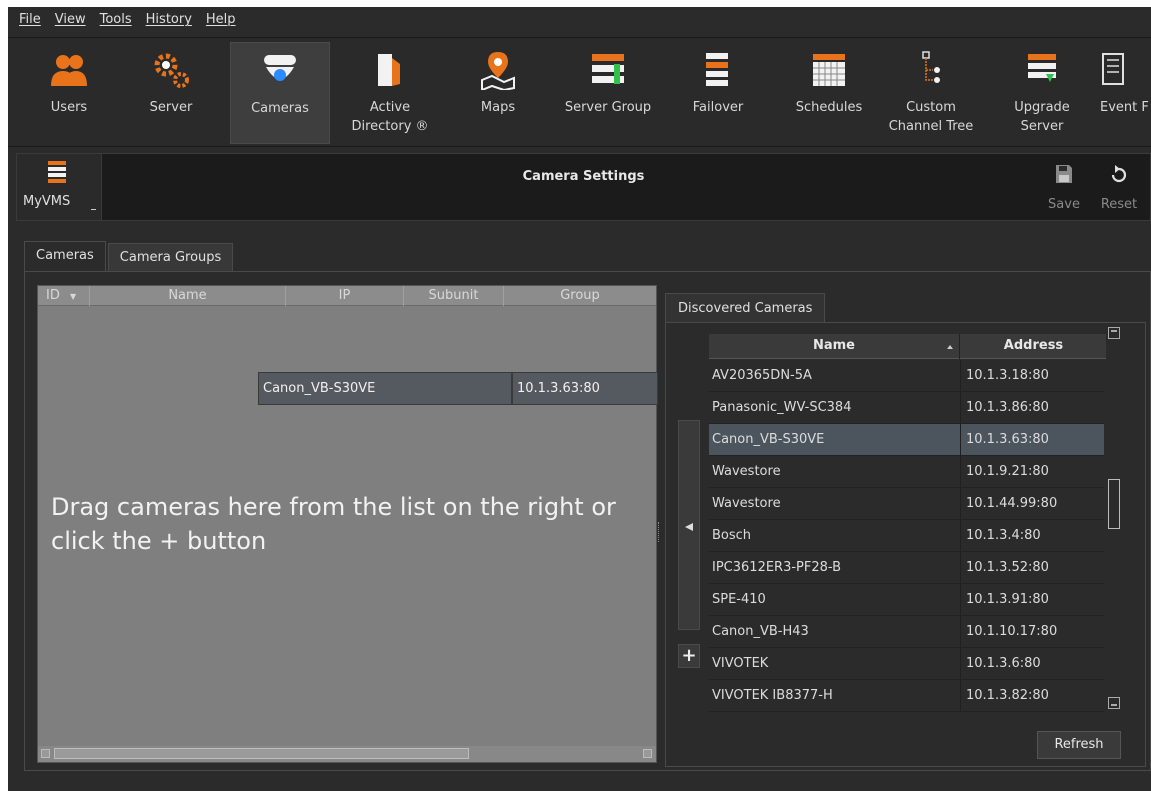 The image size is (1151, 791). Describe the element at coordinates (1079, 745) in the screenshot. I see `refresh-button: Refresh` at that location.